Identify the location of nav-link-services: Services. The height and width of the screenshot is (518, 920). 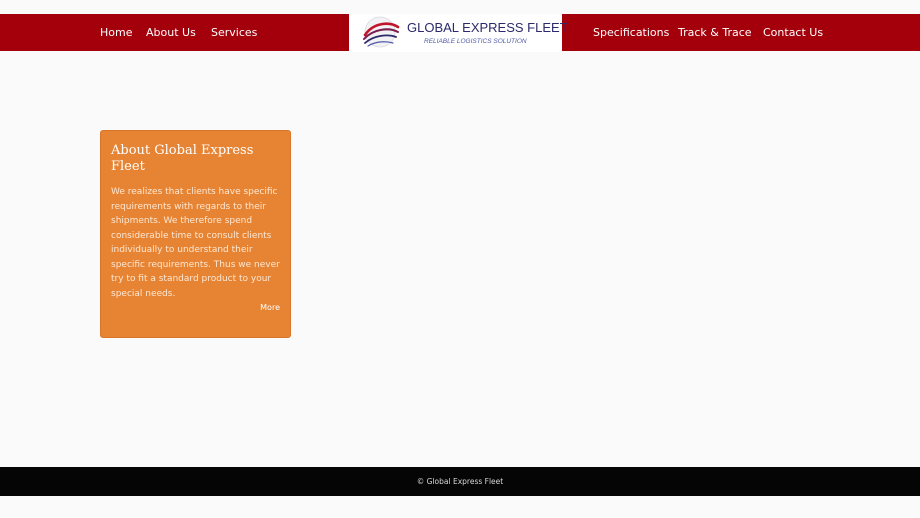
(234, 32).